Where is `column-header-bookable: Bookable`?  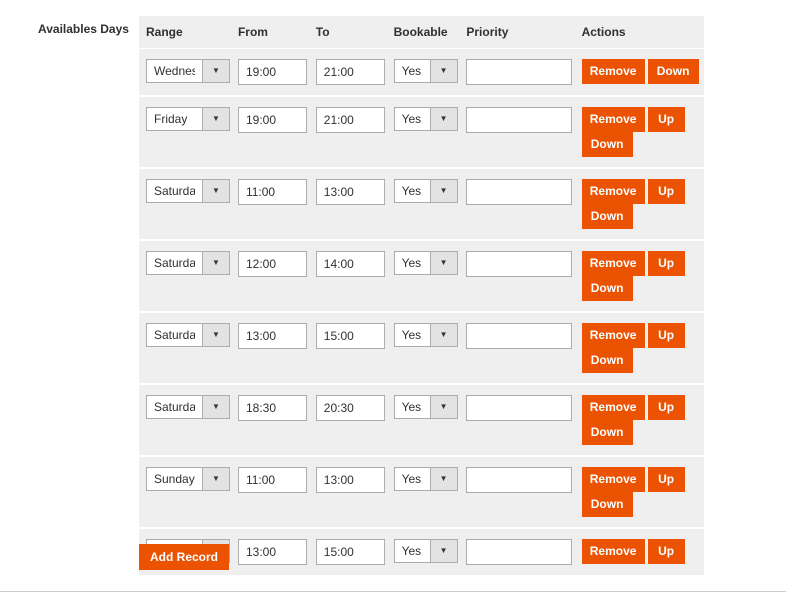 column-header-bookable: Bookable is located at coordinates (423, 32).